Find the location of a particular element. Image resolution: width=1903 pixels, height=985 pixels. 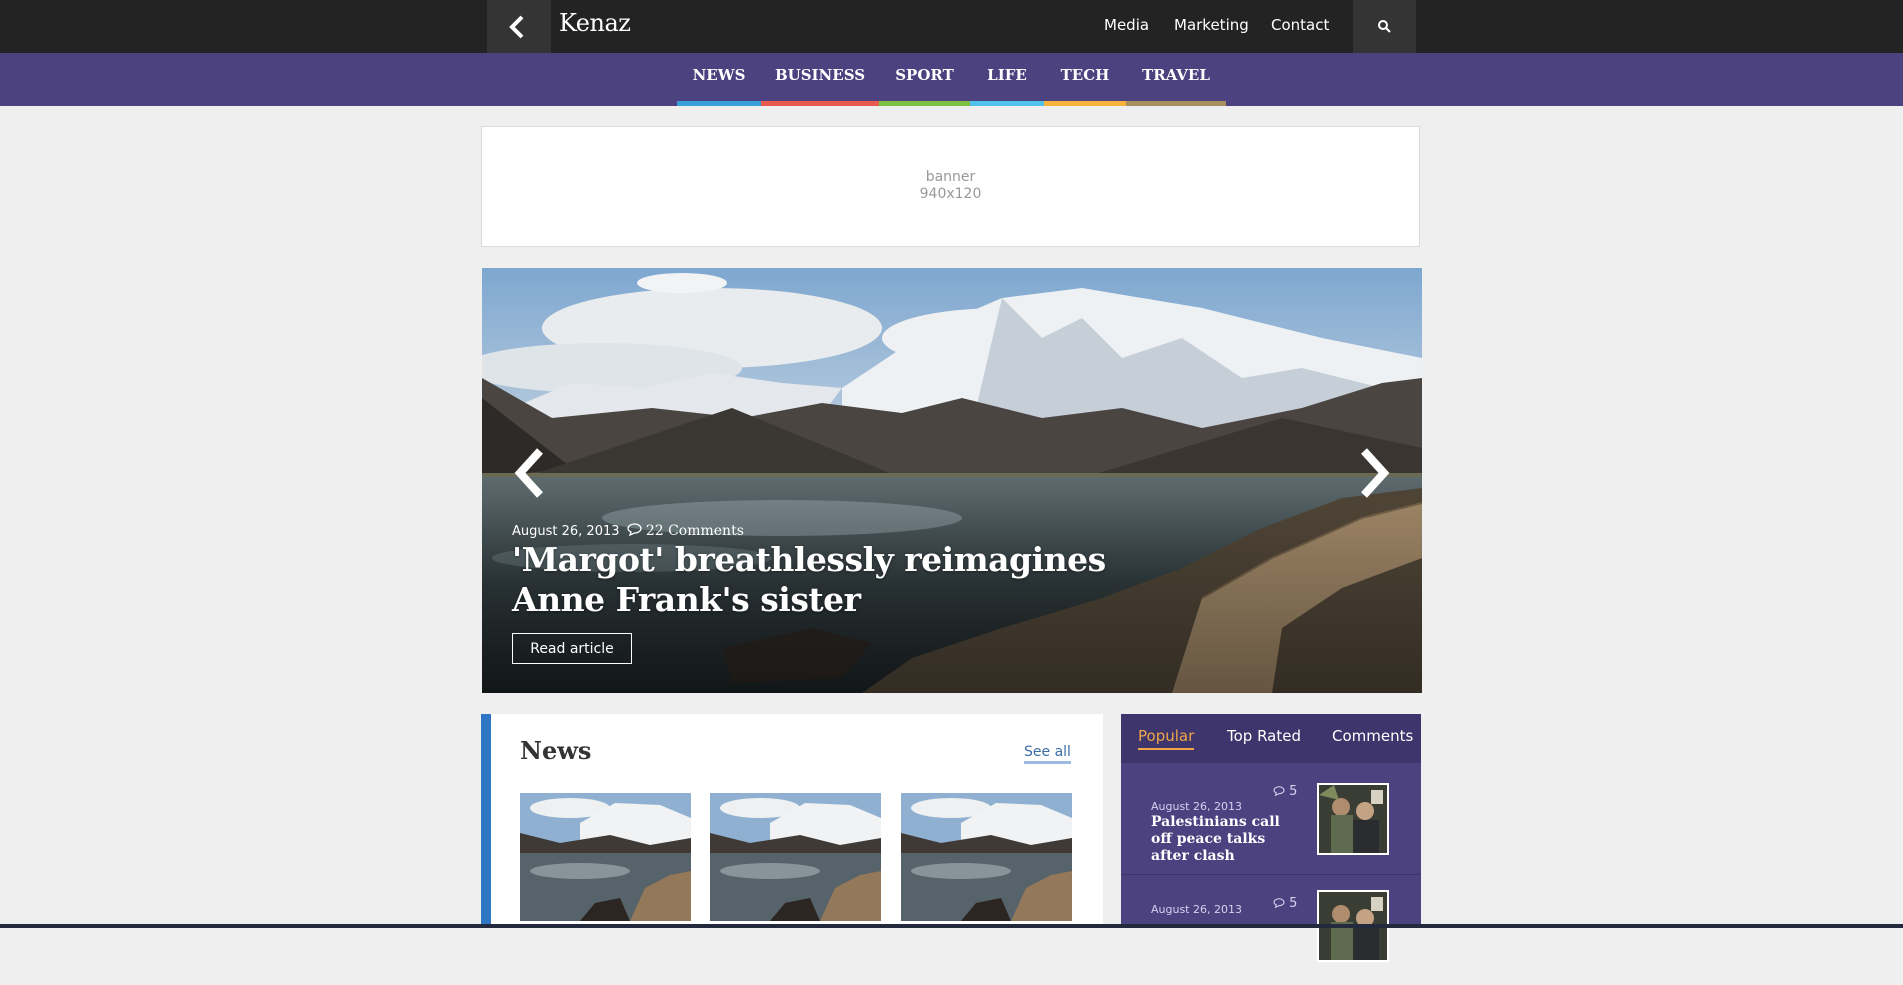

site-logo: Kenaz is located at coordinates (595, 23).